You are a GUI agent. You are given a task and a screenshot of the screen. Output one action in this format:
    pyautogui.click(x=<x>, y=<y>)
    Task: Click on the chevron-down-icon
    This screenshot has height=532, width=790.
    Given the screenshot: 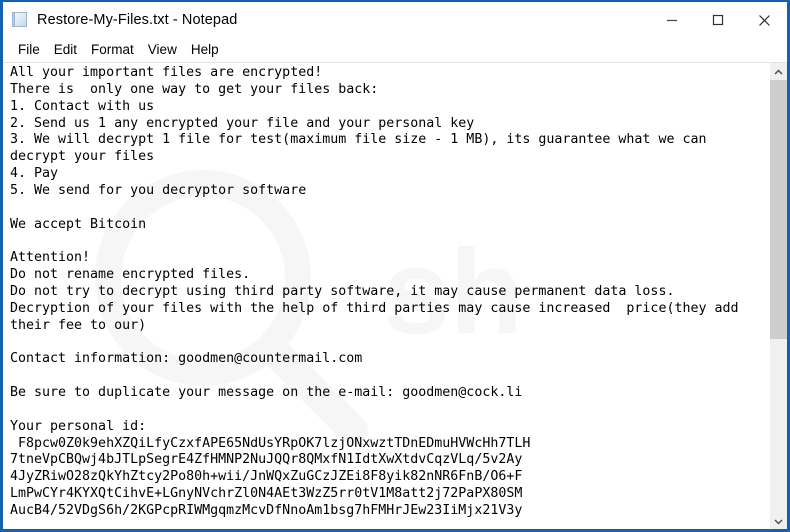 What is the action you would take?
    pyautogui.click(x=778, y=521)
    